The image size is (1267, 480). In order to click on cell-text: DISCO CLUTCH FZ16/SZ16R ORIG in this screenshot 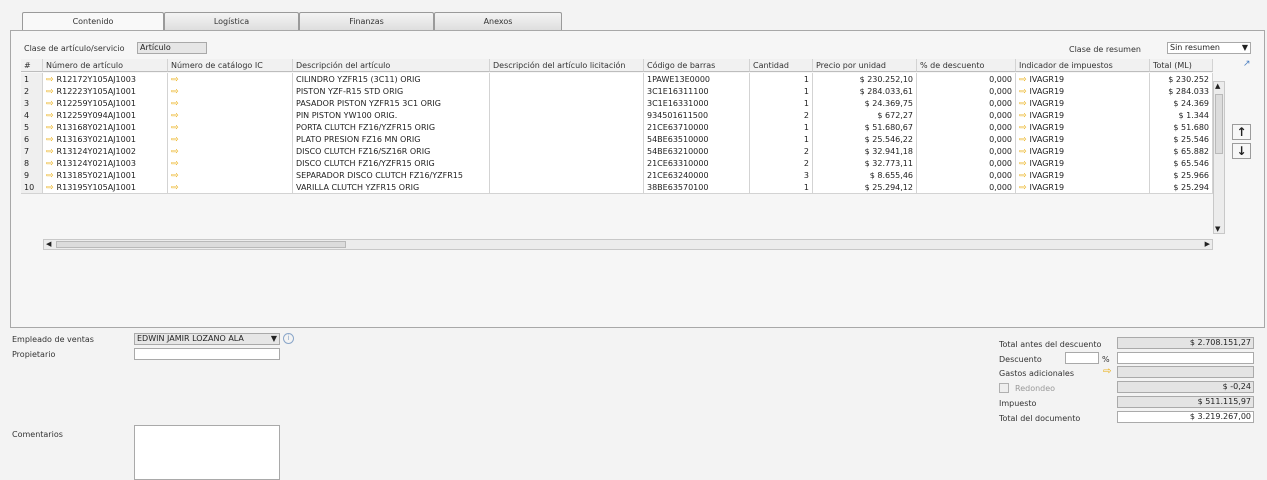, I will do `click(363, 151)`.